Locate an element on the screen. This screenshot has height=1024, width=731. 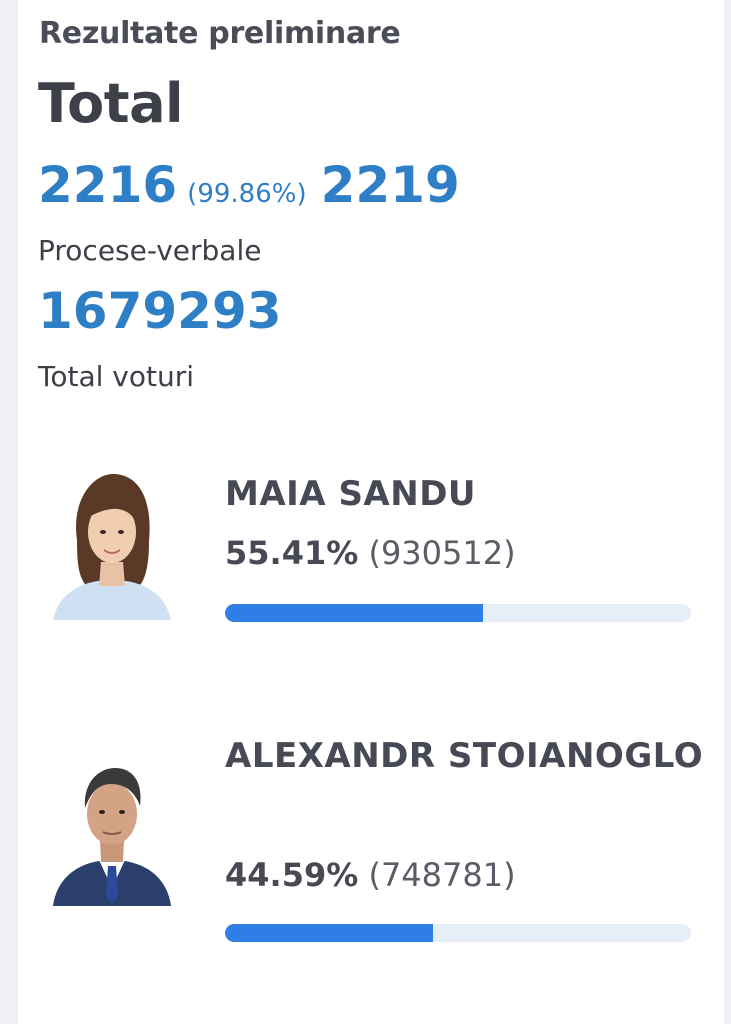
reports-total: 2219 is located at coordinates (390, 185).